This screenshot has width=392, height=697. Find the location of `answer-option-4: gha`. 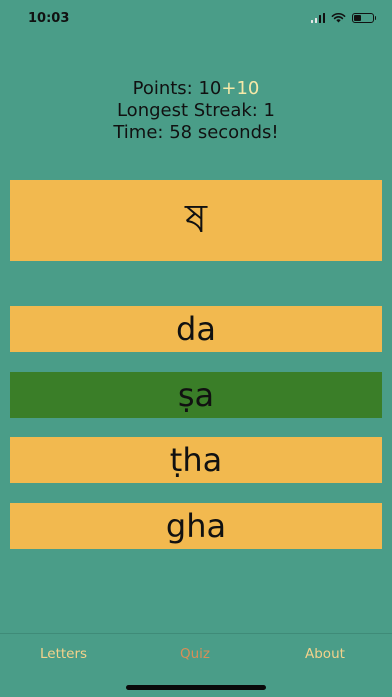

answer-option-4: gha is located at coordinates (196, 526).